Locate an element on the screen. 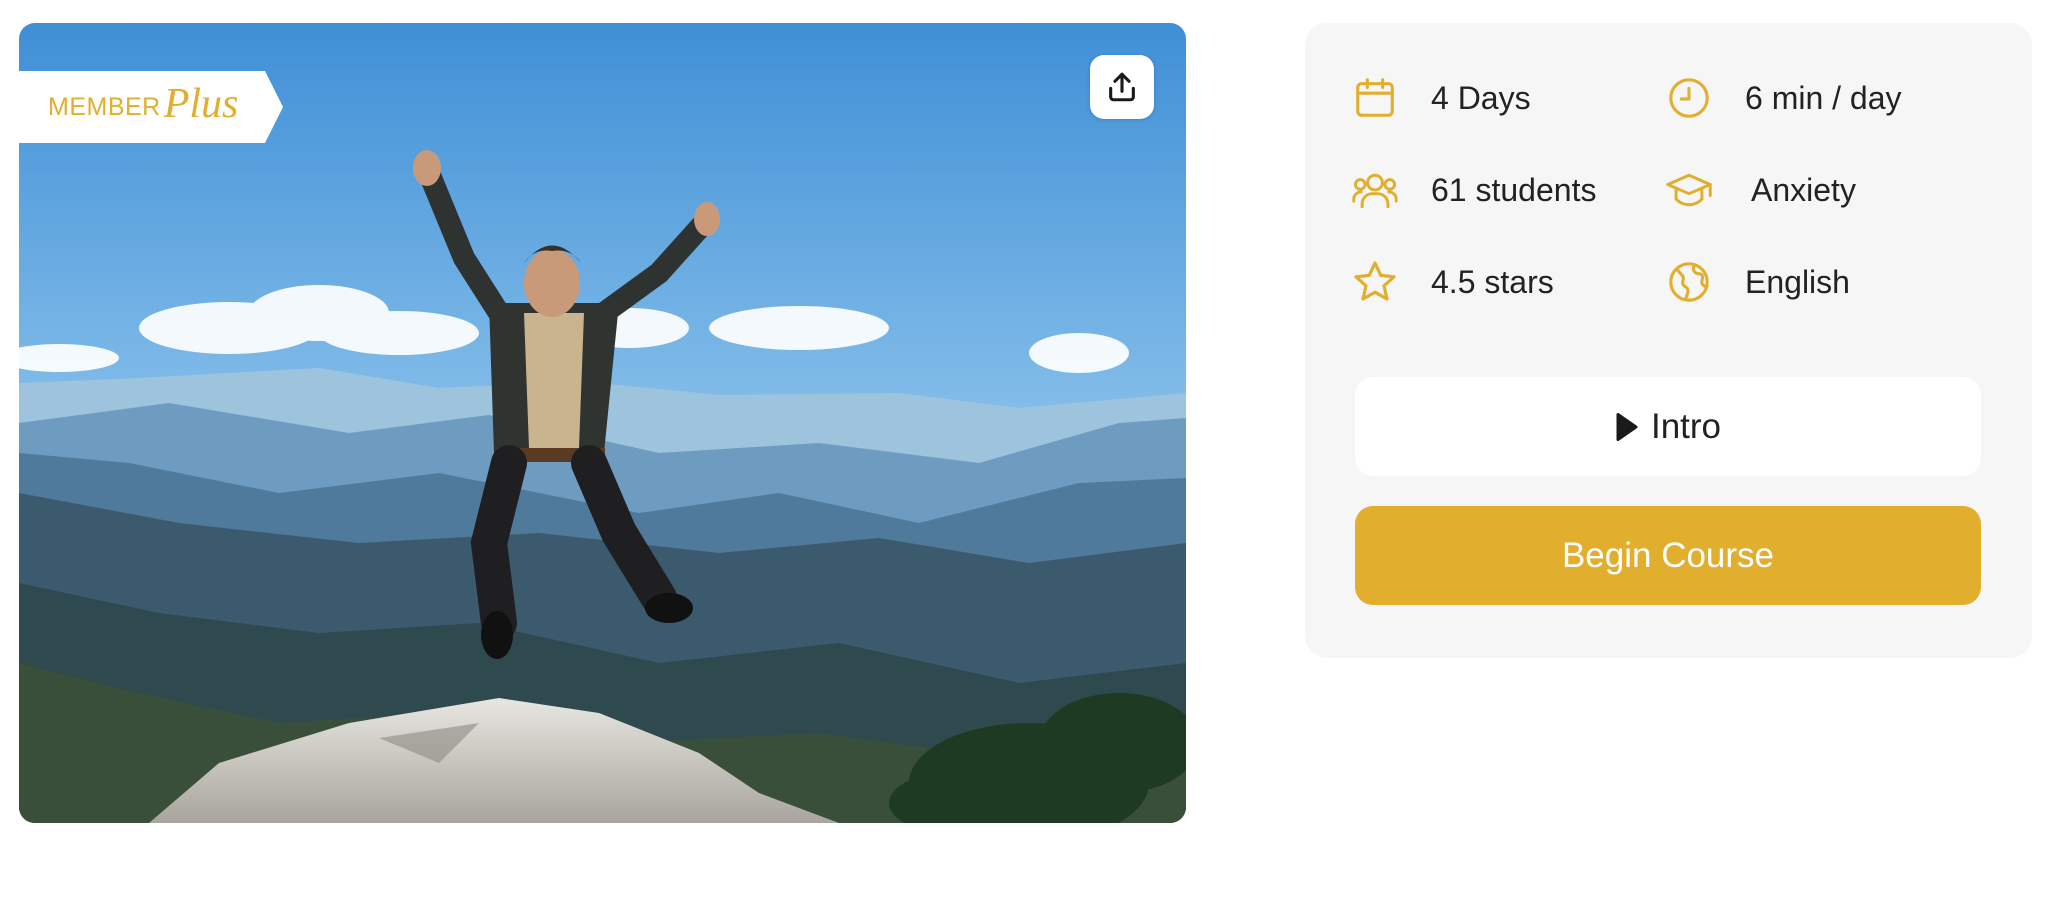 The height and width of the screenshot is (906, 2054). intro-button: Intro is located at coordinates (1668, 426).